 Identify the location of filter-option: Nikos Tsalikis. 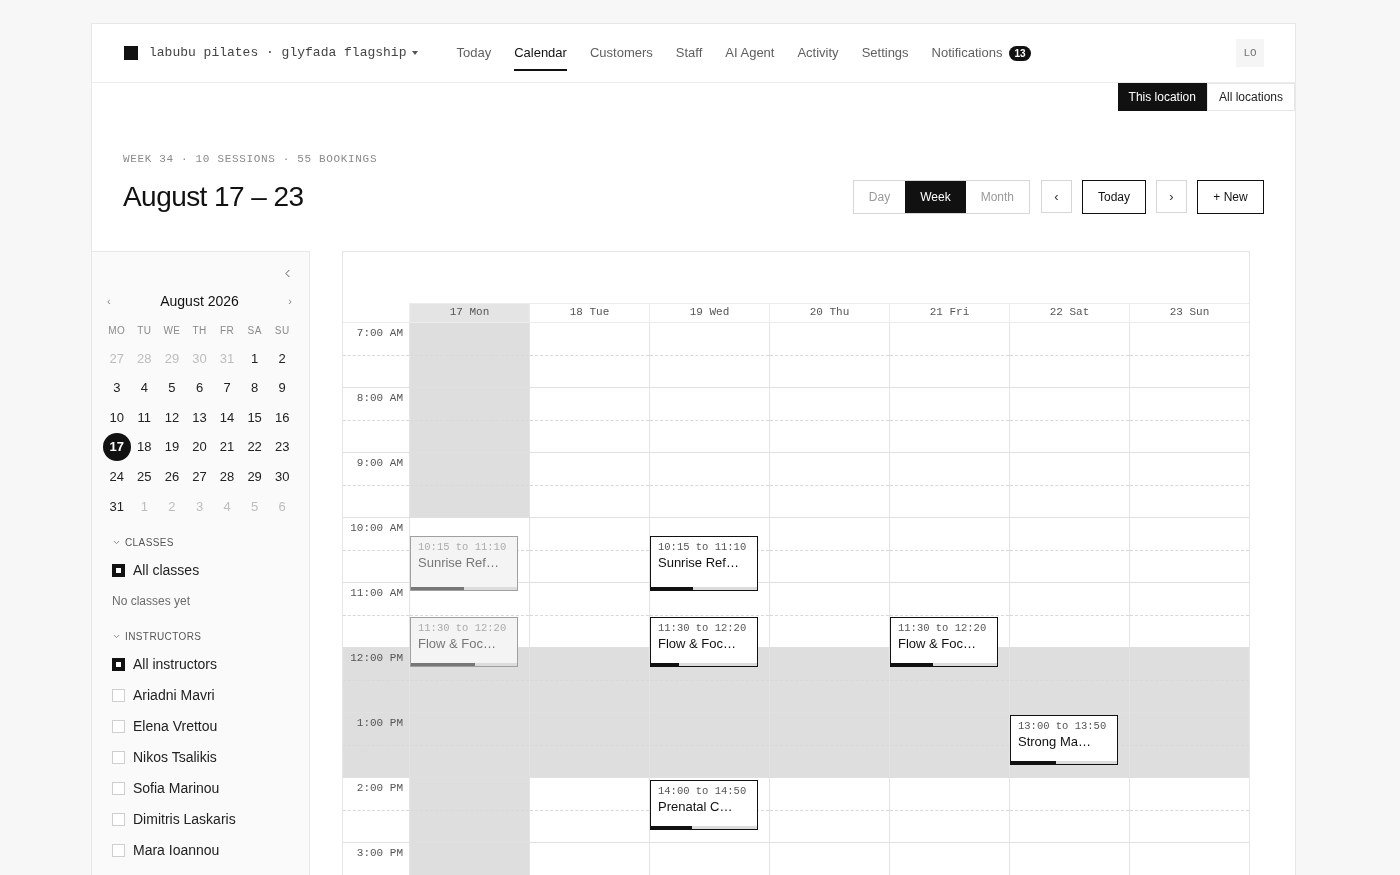
(204, 758).